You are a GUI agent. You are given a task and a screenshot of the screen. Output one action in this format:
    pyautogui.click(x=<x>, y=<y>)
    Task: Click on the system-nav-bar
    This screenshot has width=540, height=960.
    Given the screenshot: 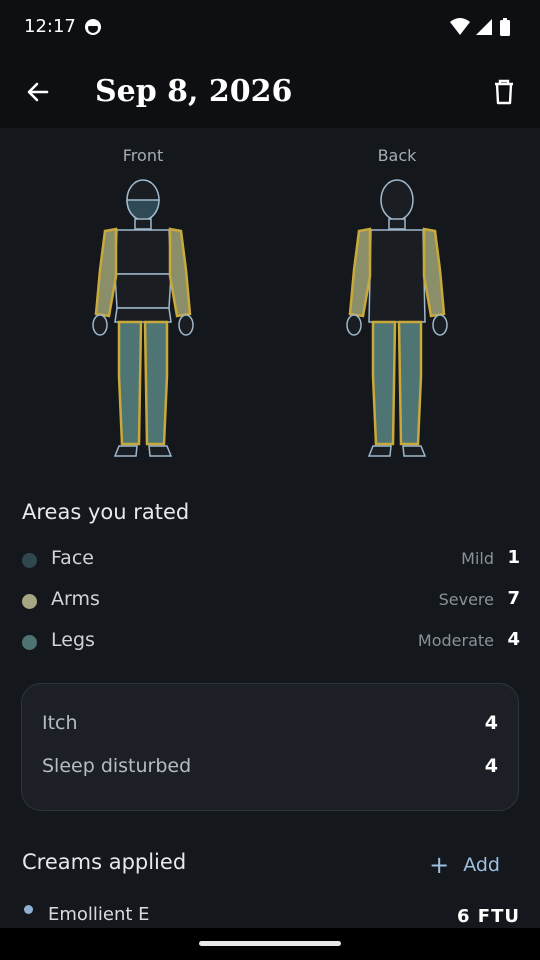 What is the action you would take?
    pyautogui.click(x=270, y=944)
    